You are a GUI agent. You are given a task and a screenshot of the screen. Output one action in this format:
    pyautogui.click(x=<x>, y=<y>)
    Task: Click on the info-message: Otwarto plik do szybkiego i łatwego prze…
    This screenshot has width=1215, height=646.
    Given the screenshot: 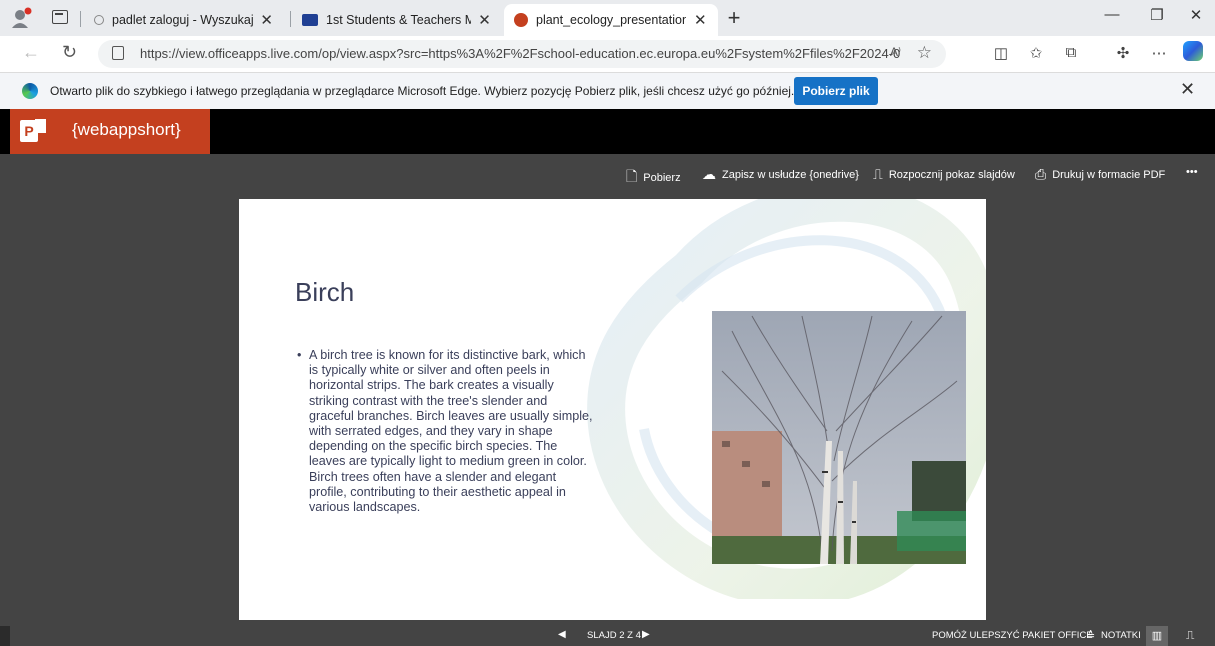 What is the action you would take?
    pyautogui.click(x=422, y=91)
    